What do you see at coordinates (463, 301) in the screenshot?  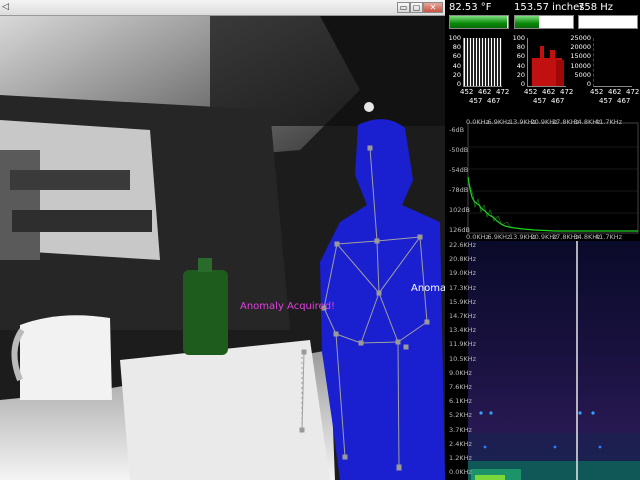 I see `spectrogram-y-label: 15.9KHz` at bounding box center [463, 301].